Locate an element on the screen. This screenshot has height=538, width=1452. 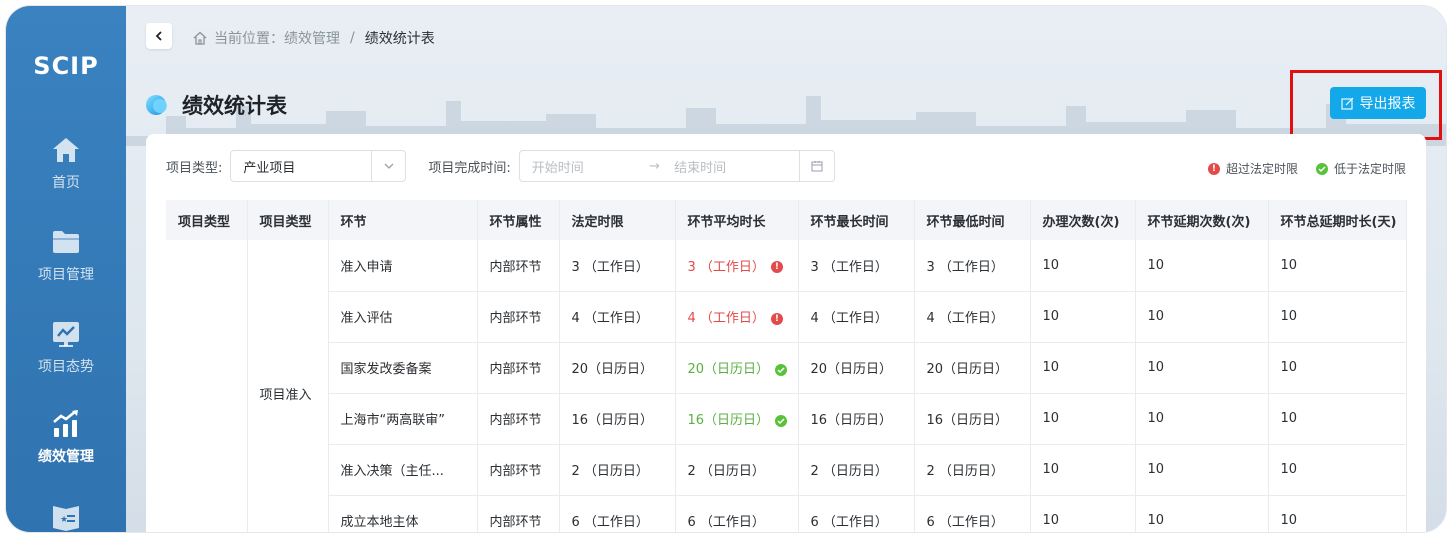
column-header: 环节平均时长 is located at coordinates (737, 220).